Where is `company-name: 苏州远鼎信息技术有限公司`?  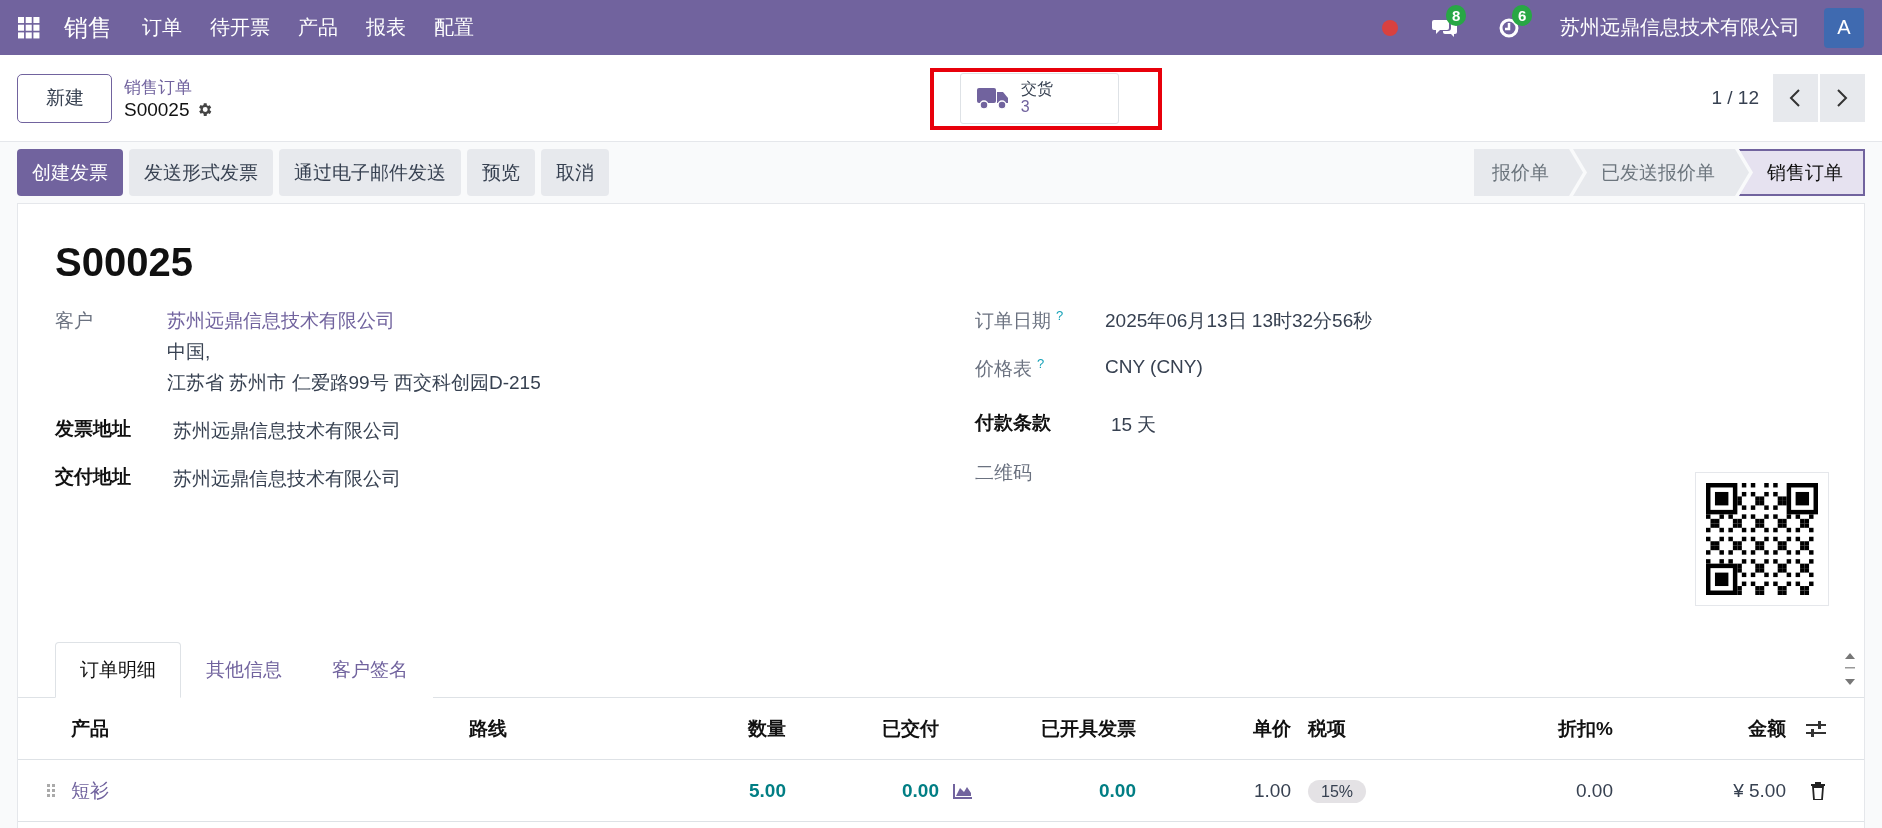
company-name: 苏州远鼎信息技术有限公司 is located at coordinates (1680, 27).